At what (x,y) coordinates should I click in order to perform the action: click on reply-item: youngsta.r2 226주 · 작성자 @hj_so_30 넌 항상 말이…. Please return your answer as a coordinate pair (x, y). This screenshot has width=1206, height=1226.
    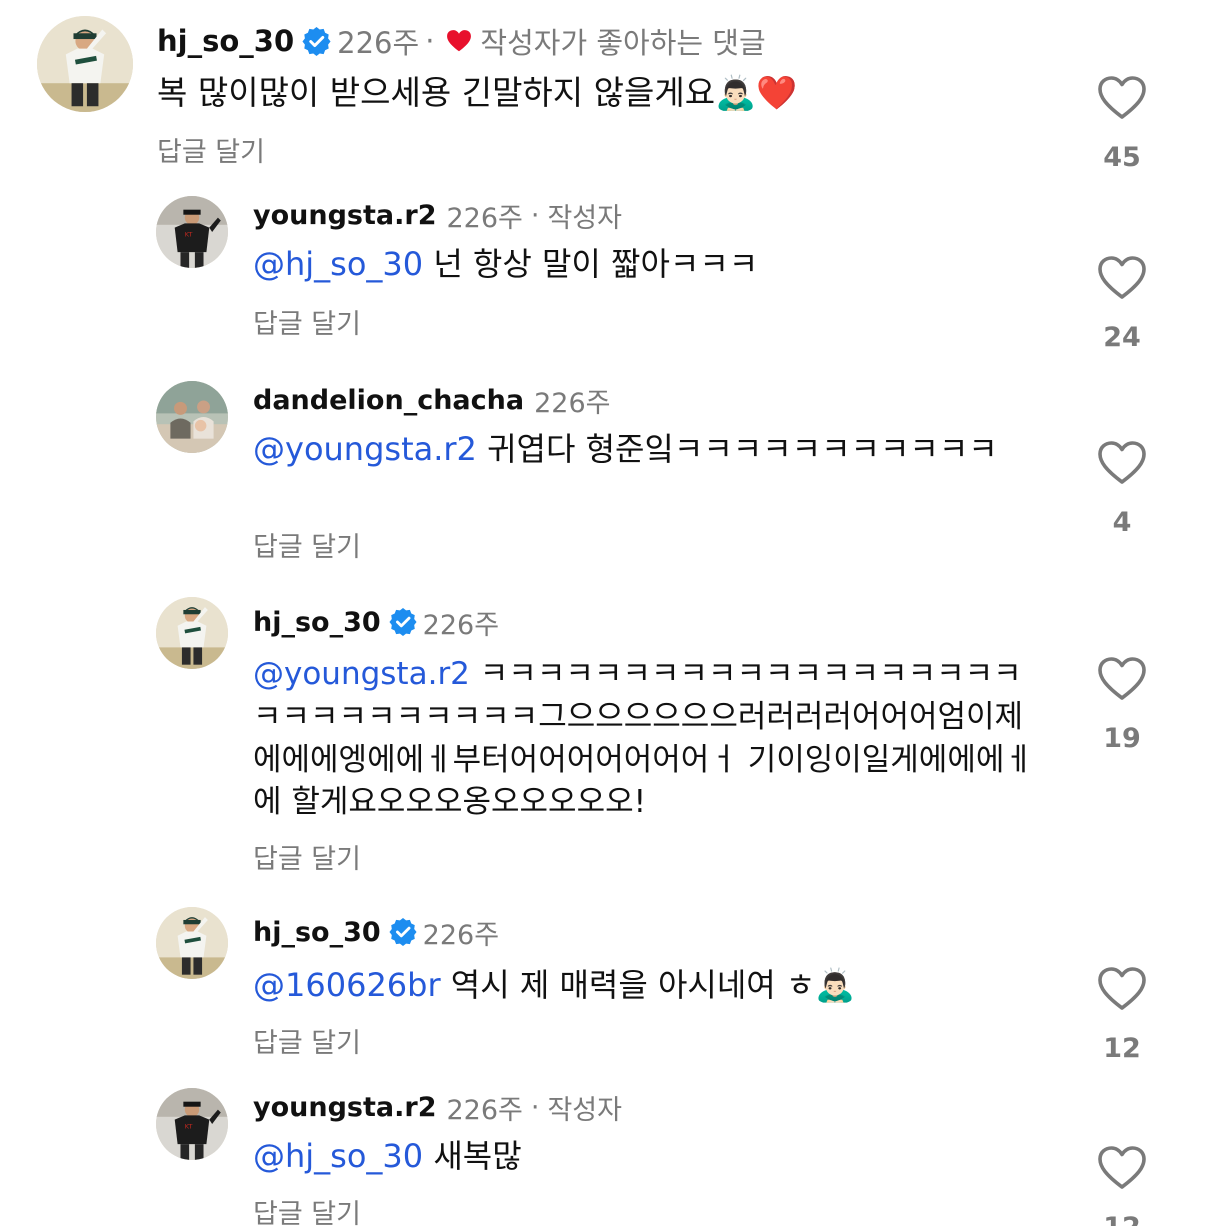
    Looking at the image, I should click on (603, 280).